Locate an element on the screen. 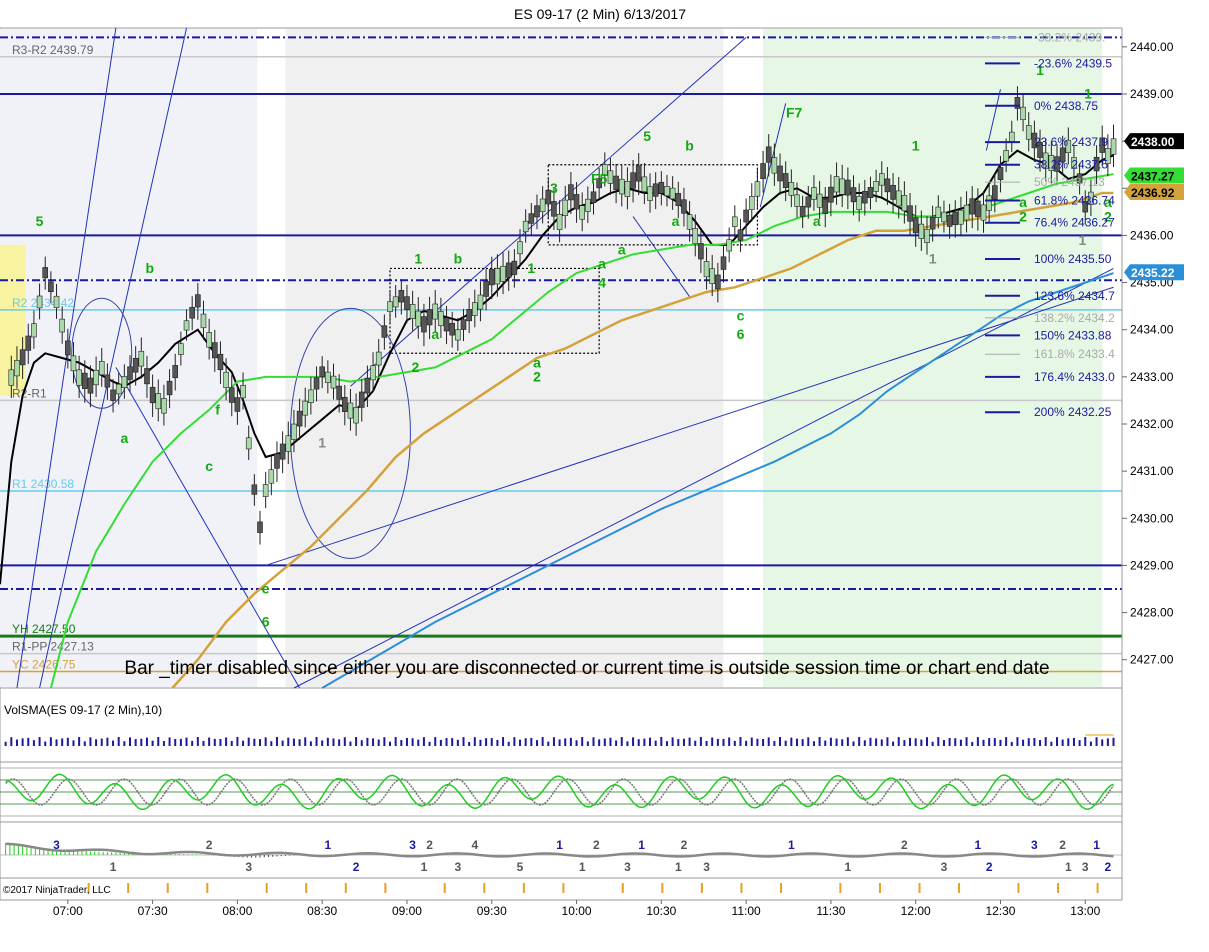 This screenshot has height=952, width=1209. osc-label-31: 1 is located at coordinates (1096, 845).